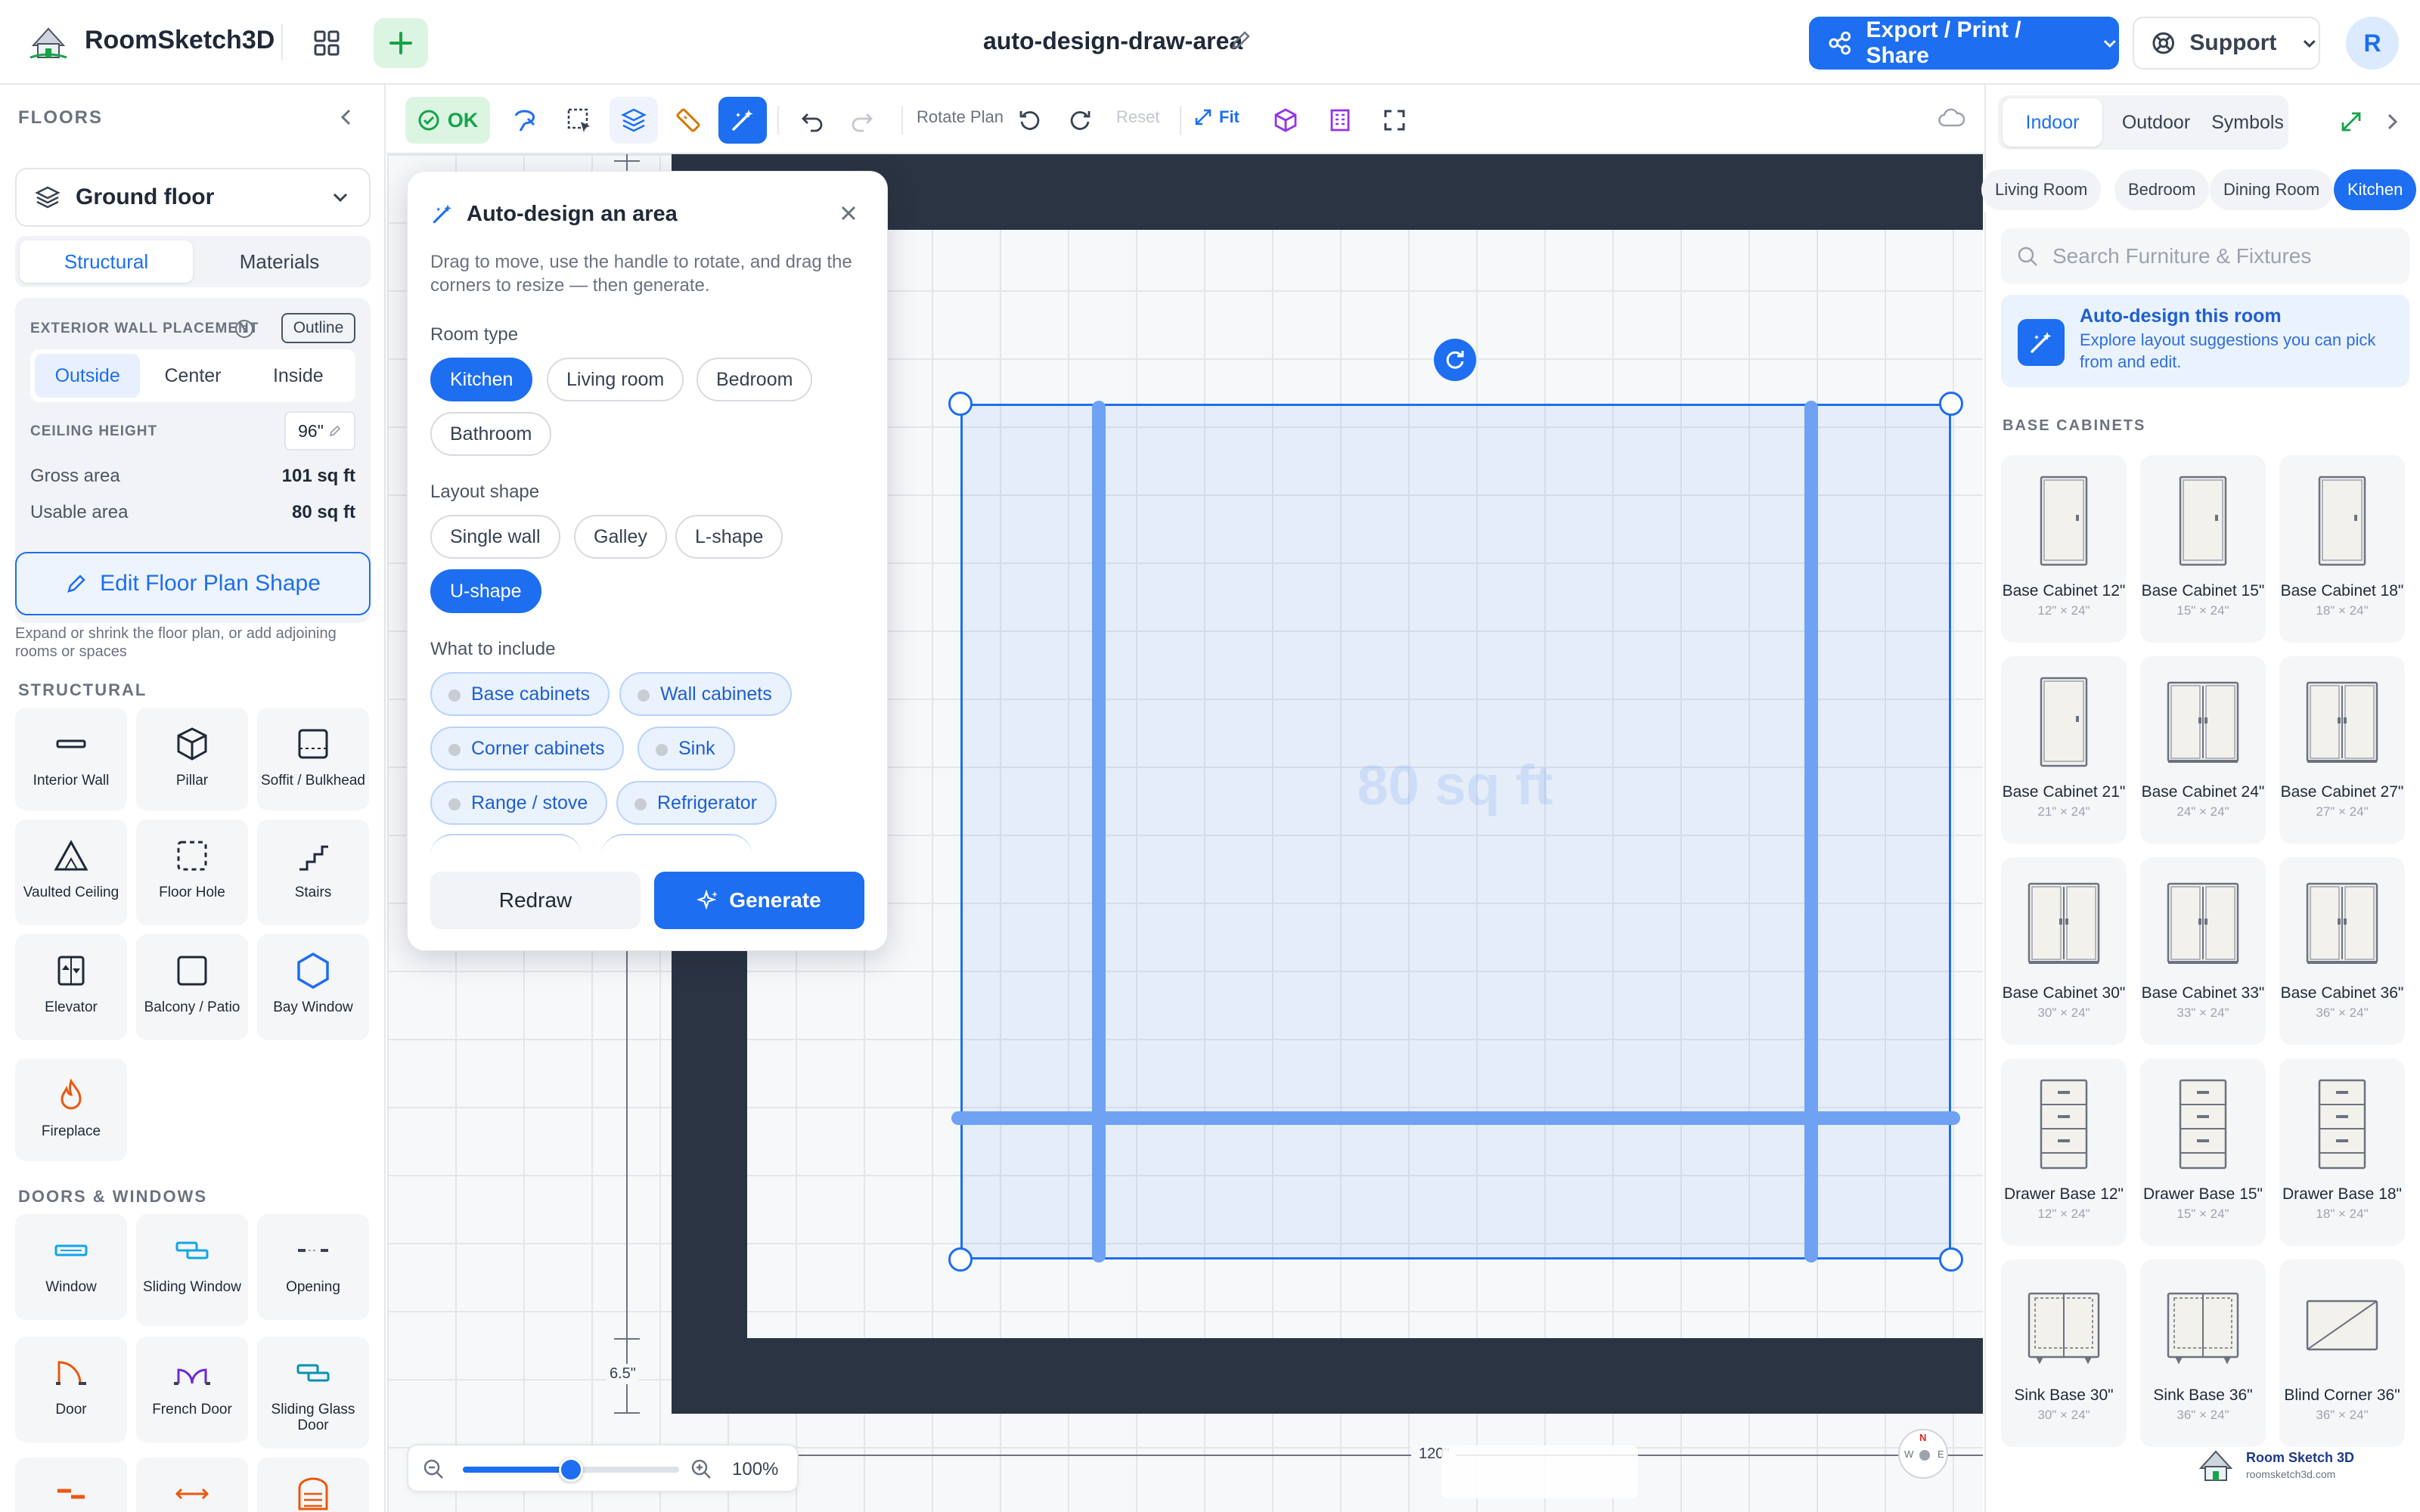 This screenshot has width=2420, height=1512. What do you see at coordinates (448, 121) in the screenshot?
I see `ok-button: OK` at bounding box center [448, 121].